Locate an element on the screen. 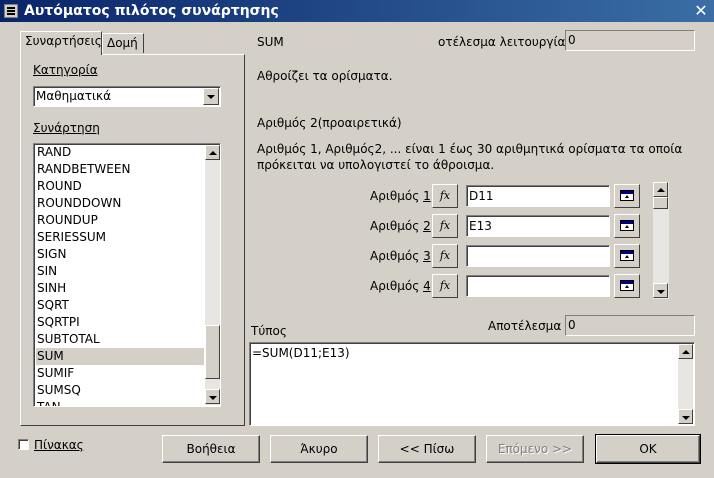 This screenshot has height=478, width=714. function-result-label: οτέλεσμα λειτουργίας is located at coordinates (505, 42).